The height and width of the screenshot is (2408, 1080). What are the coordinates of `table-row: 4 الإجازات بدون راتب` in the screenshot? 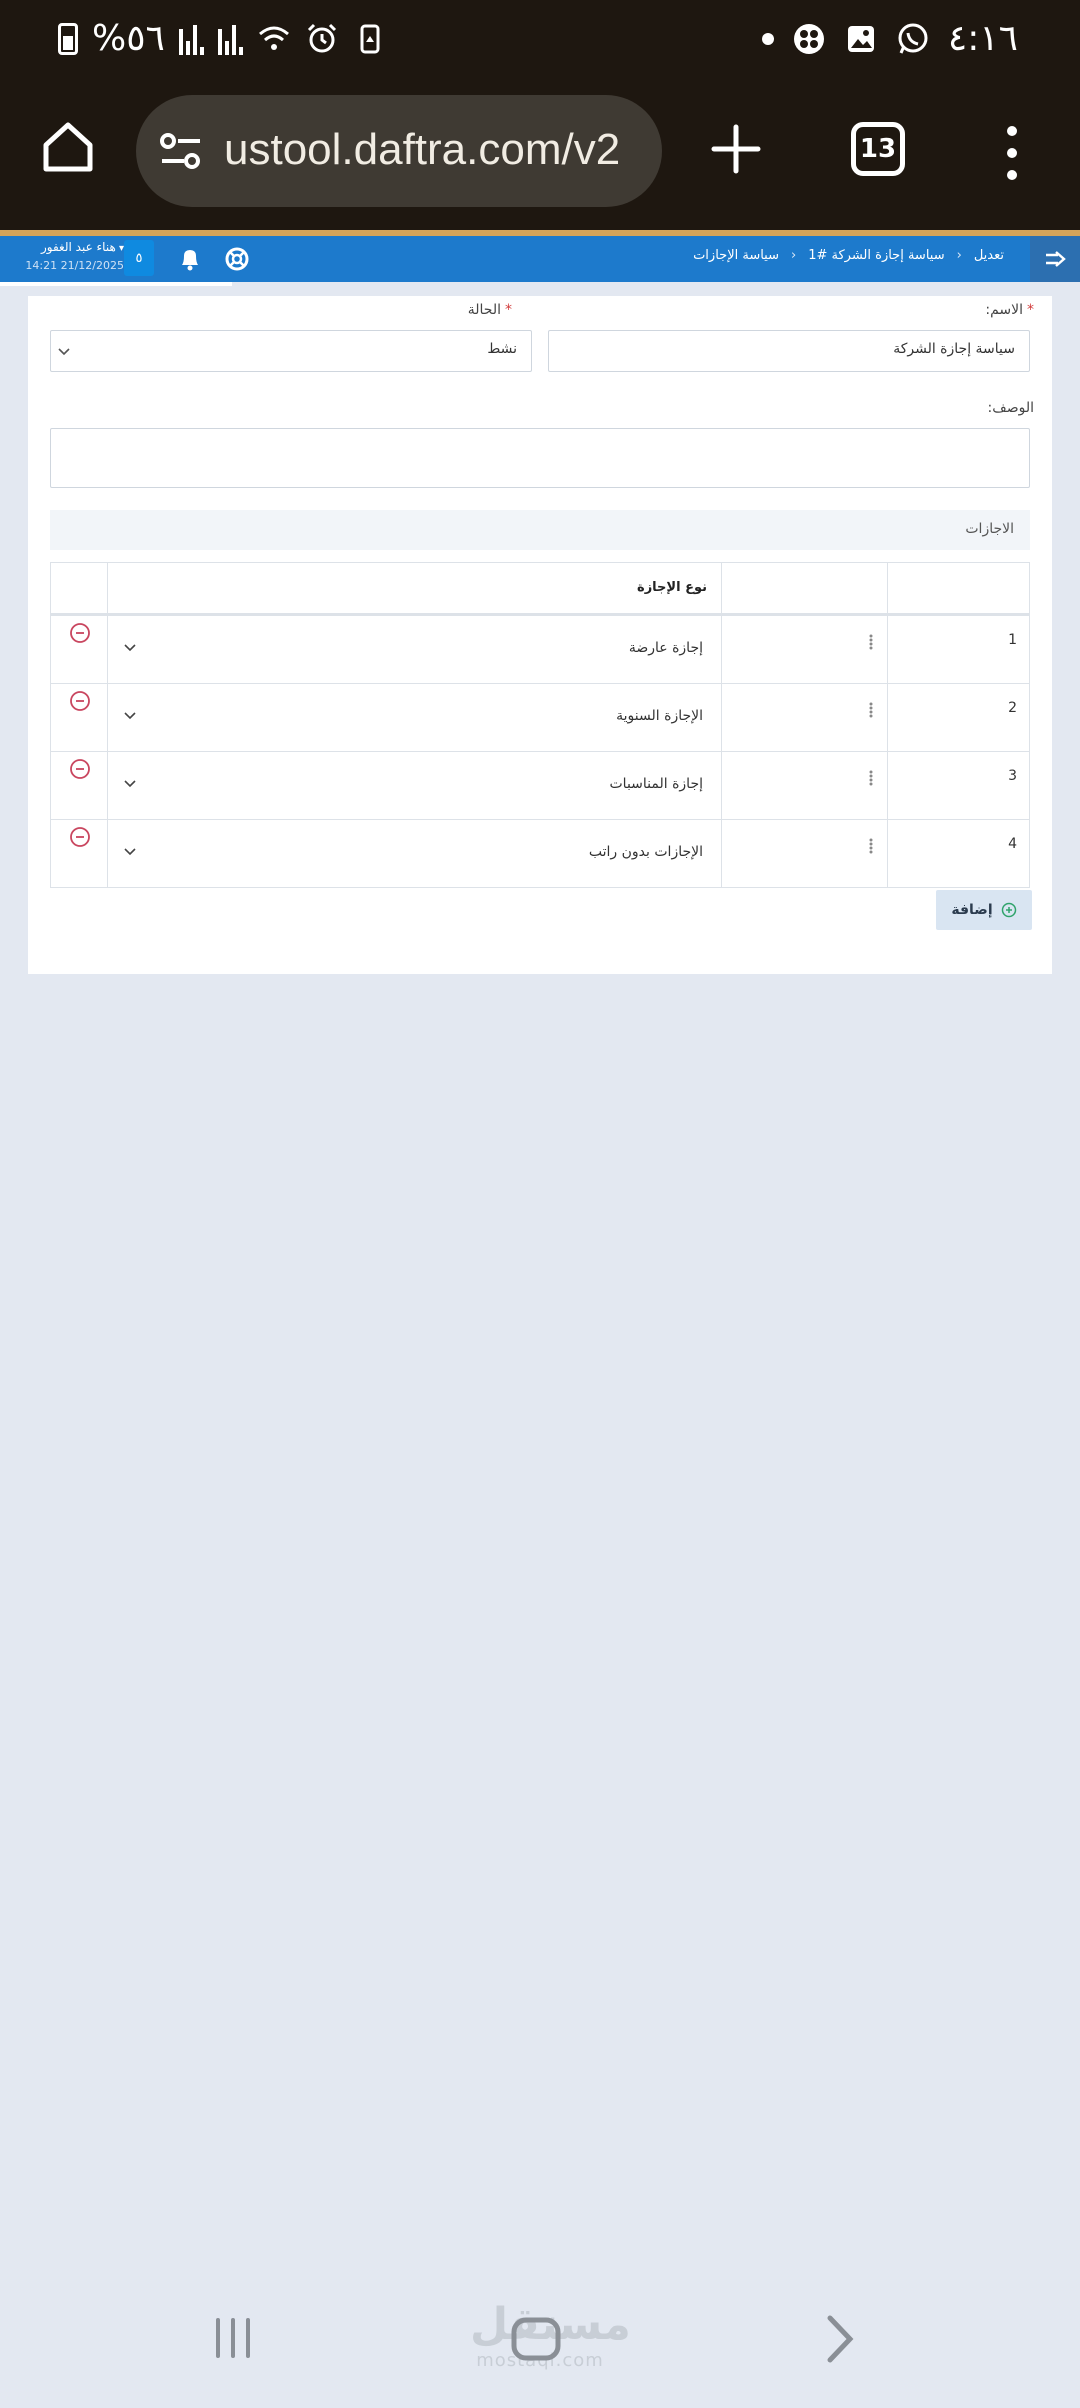 It's located at (540, 853).